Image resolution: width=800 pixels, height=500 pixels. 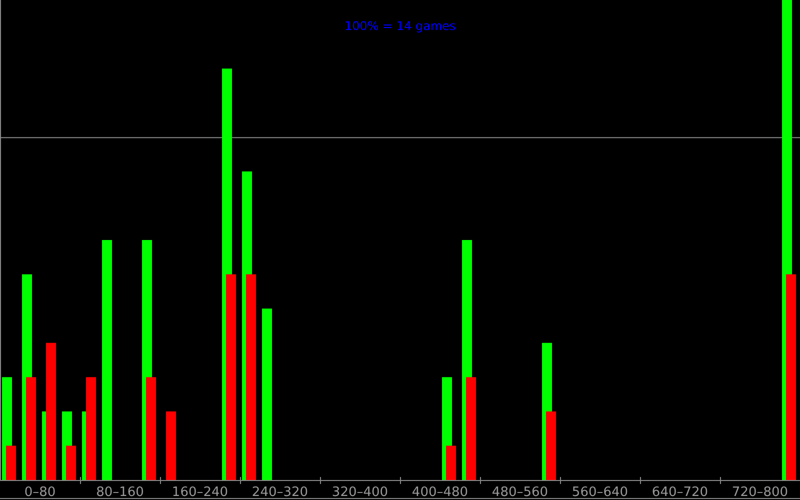 What do you see at coordinates (171, 445) in the screenshot?
I see `bar` at bounding box center [171, 445].